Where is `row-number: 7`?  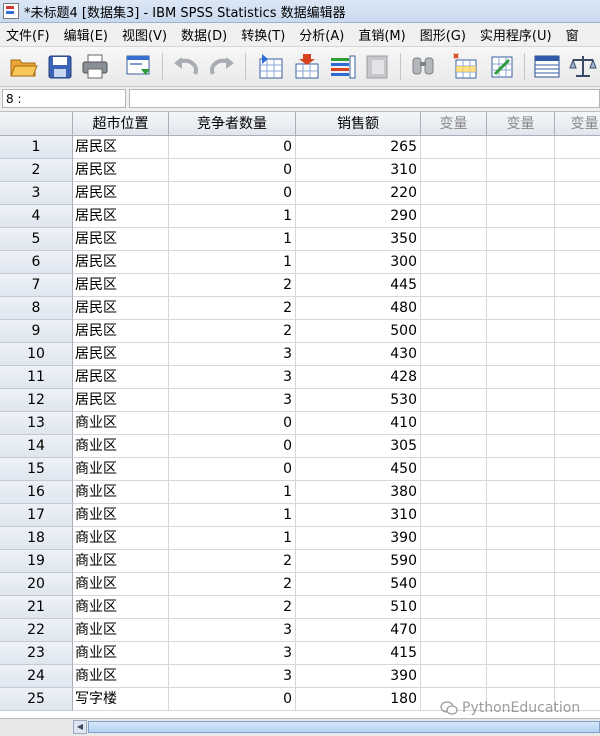
row-number: 7 is located at coordinates (36, 285).